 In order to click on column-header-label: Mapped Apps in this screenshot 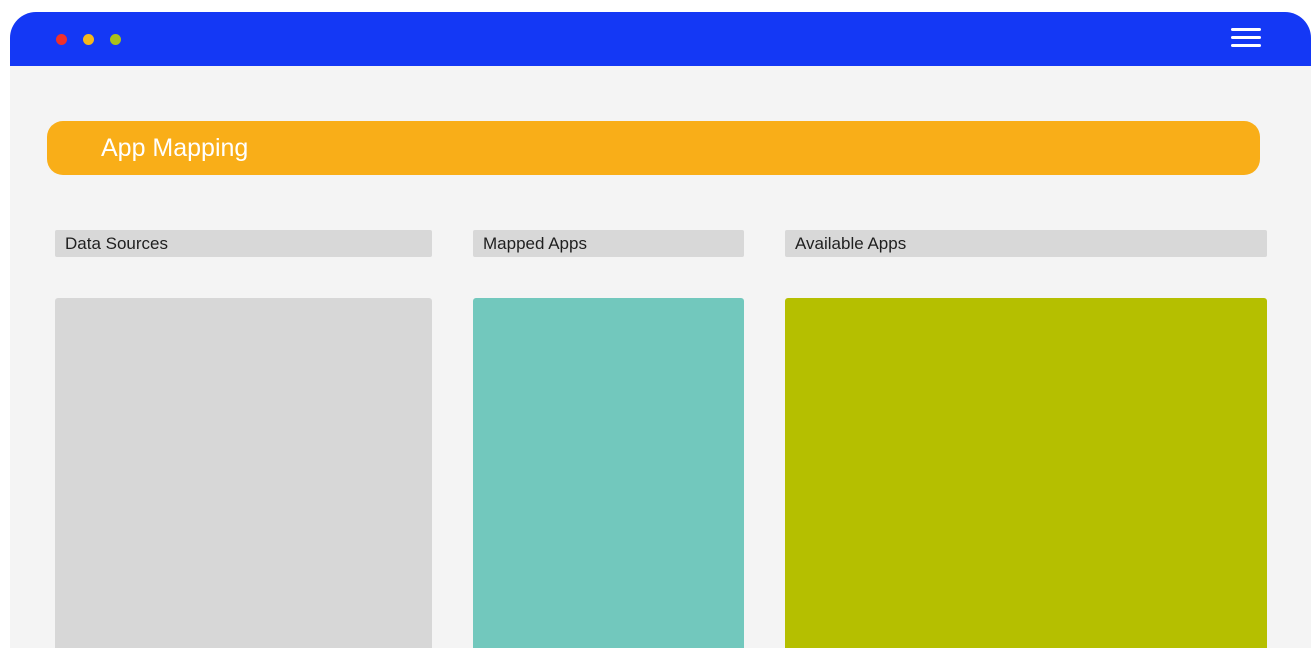, I will do `click(535, 243)`.